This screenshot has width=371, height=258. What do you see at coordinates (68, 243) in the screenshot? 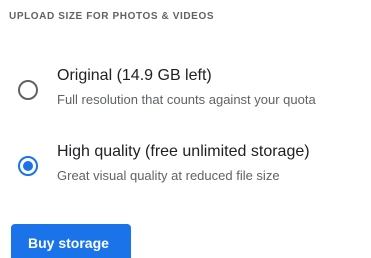
I see `buy-storage-label: Buy storage` at bounding box center [68, 243].